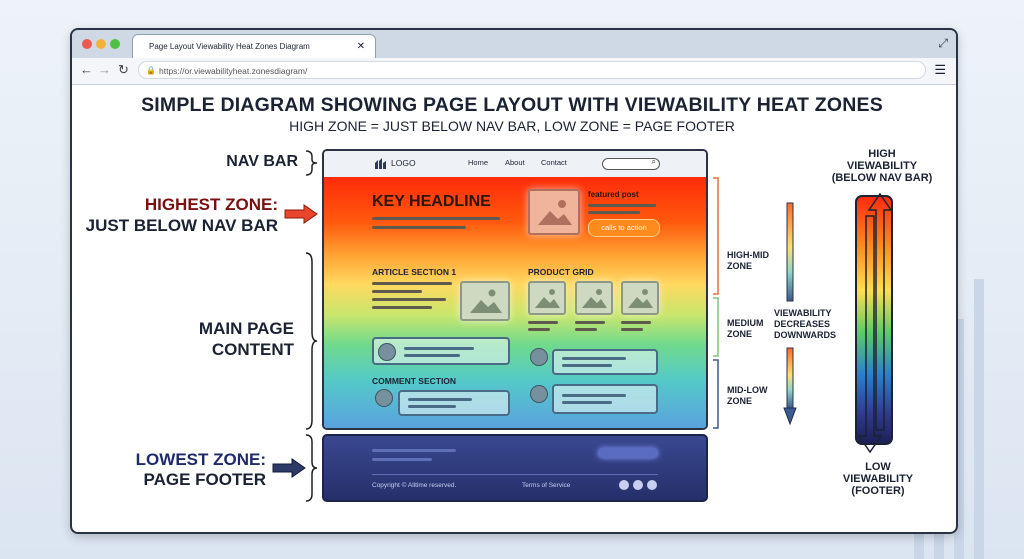 This screenshot has width=1024, height=559. Describe the element at coordinates (943, 43) in the screenshot. I see `expand-icon: ⤢` at that location.